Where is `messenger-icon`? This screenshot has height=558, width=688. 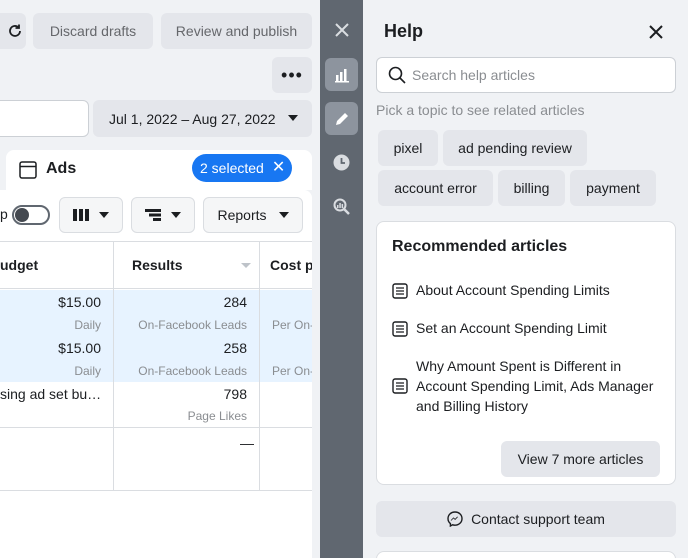 messenger-icon is located at coordinates (455, 519).